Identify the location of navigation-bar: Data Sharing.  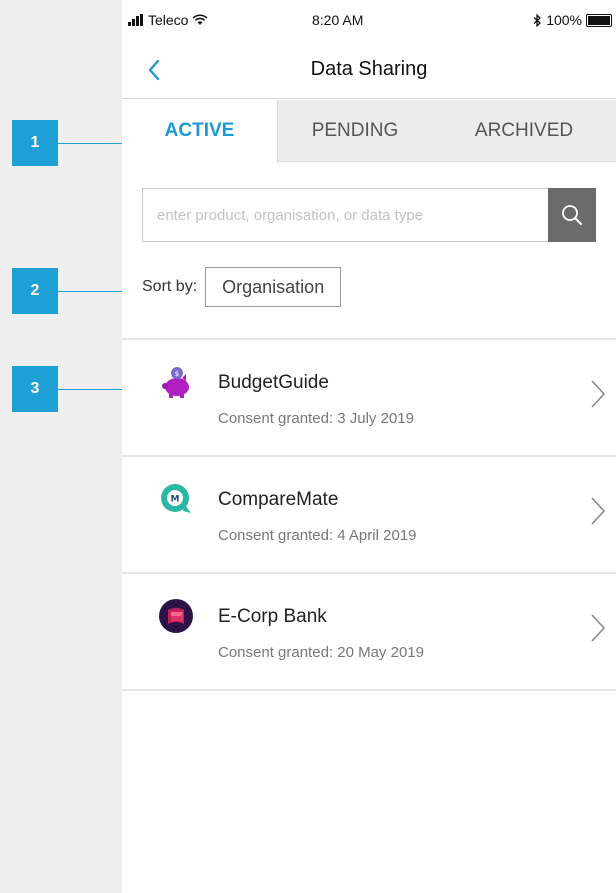
(369, 71).